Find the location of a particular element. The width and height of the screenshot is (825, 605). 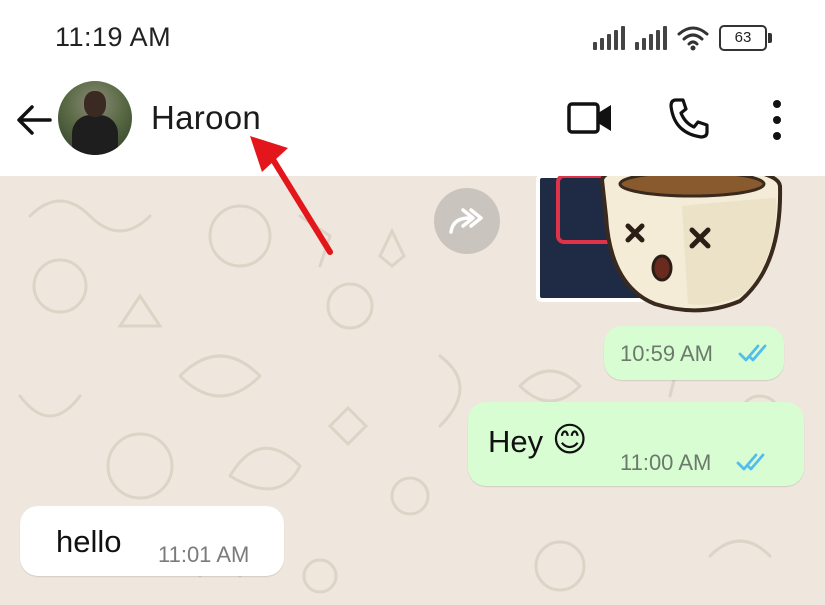

avatar-head is located at coordinates (95, 104).